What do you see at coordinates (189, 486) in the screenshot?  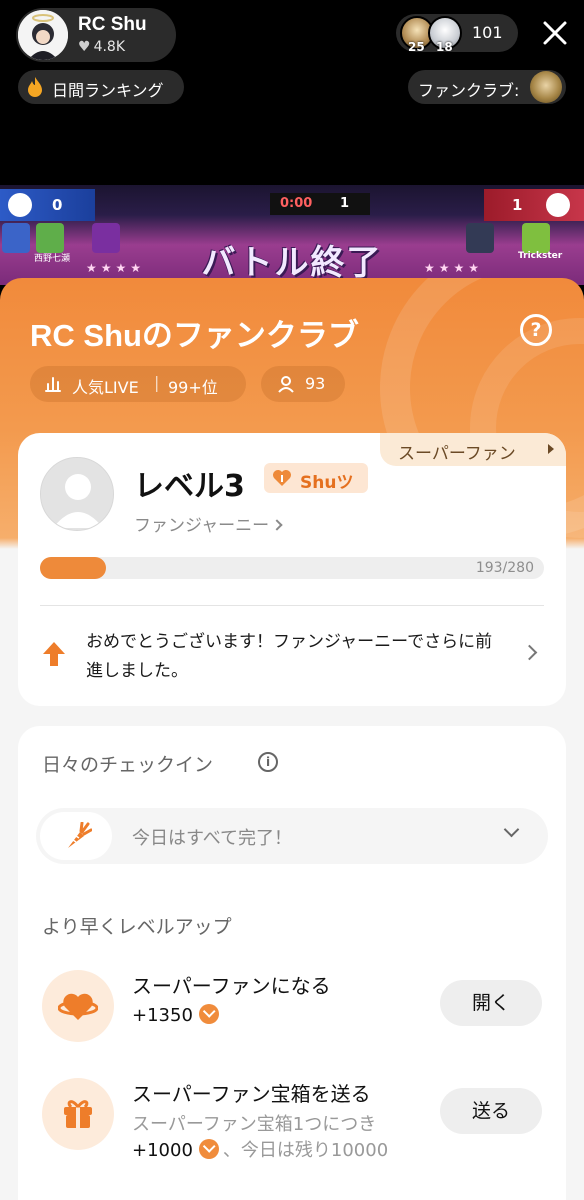 I see `level-label: レベル3` at bounding box center [189, 486].